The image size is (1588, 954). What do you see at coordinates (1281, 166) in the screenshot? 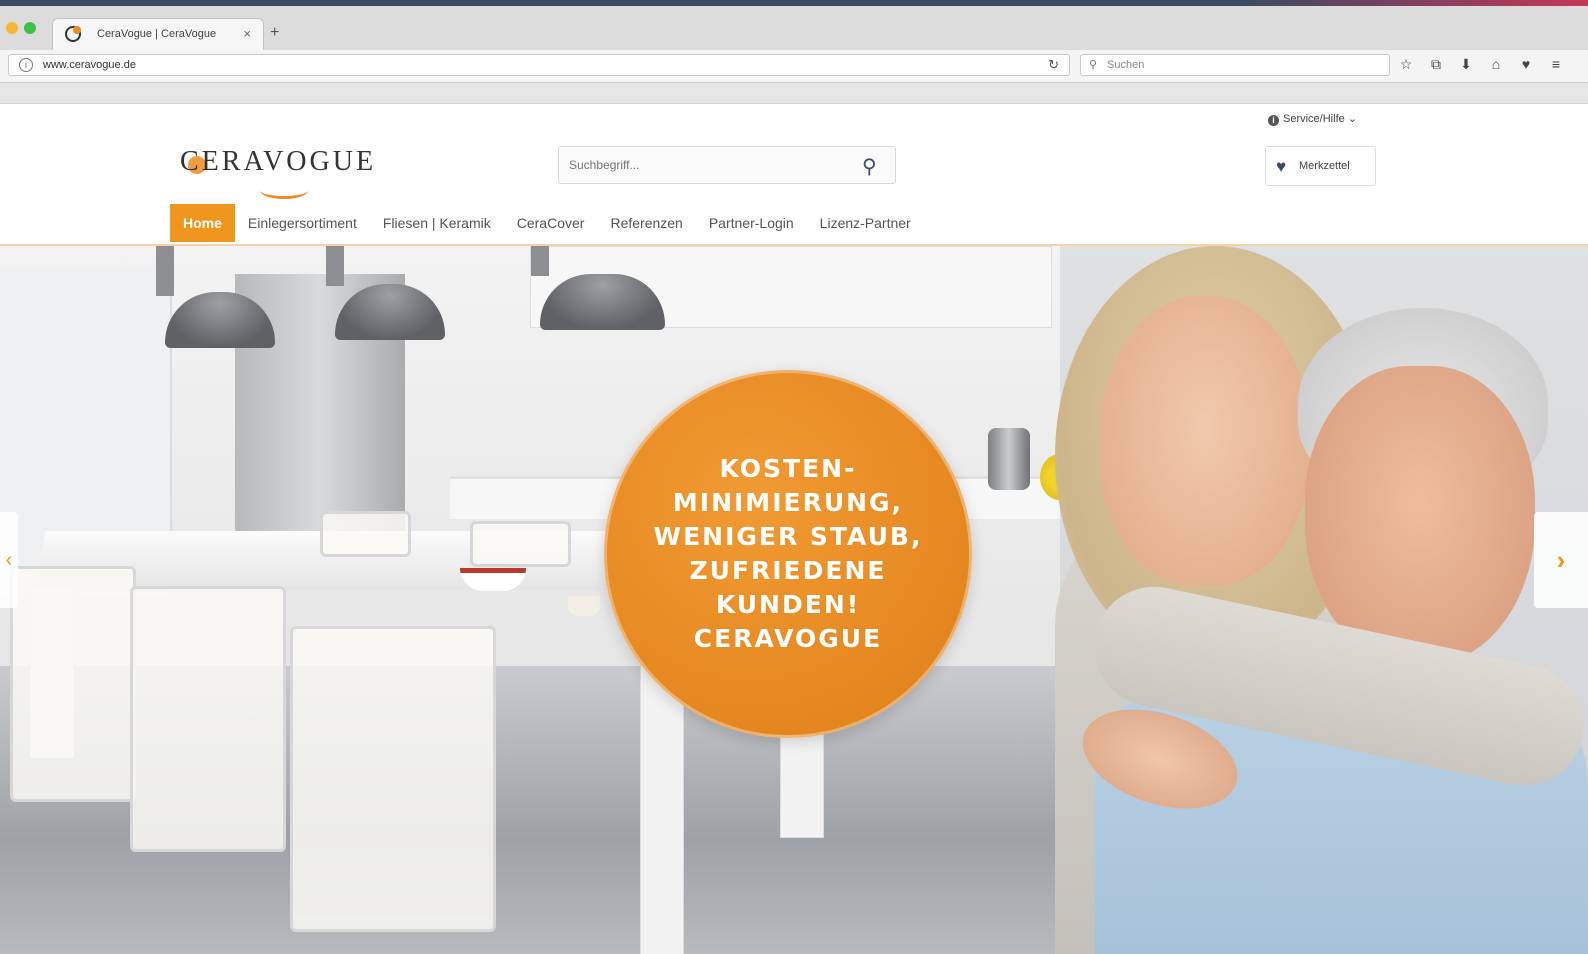
I see `heart-icon: ♥` at bounding box center [1281, 166].